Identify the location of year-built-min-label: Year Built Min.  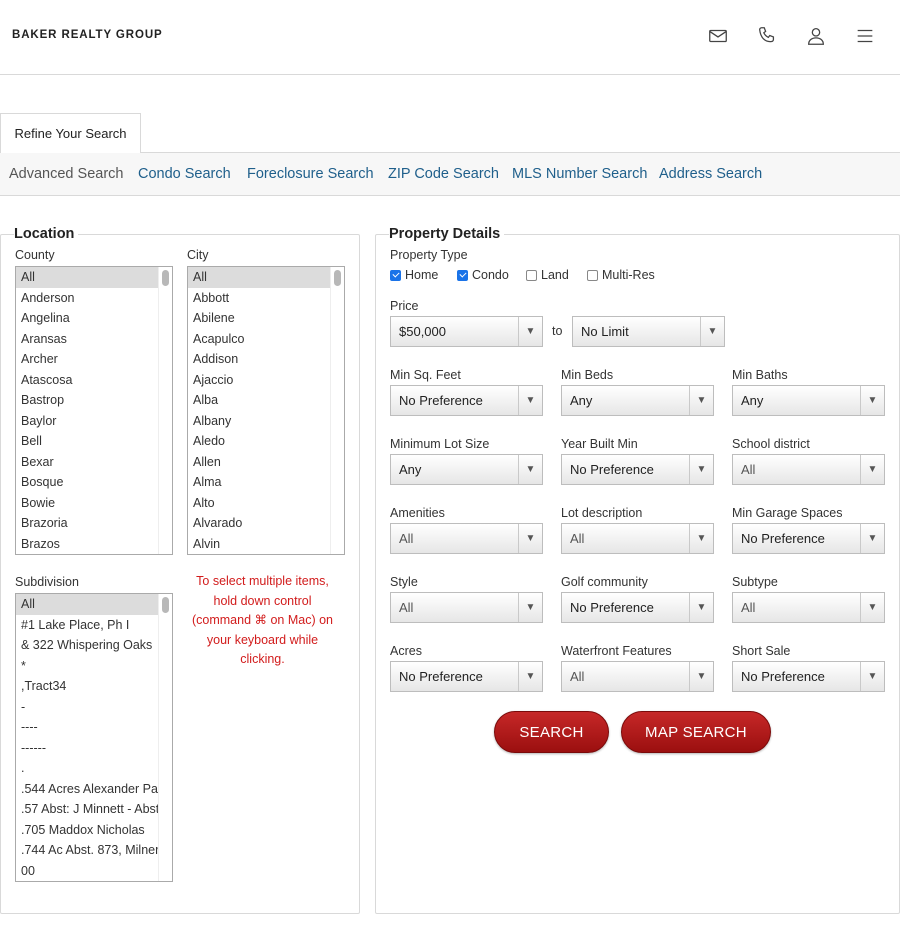
(599, 444).